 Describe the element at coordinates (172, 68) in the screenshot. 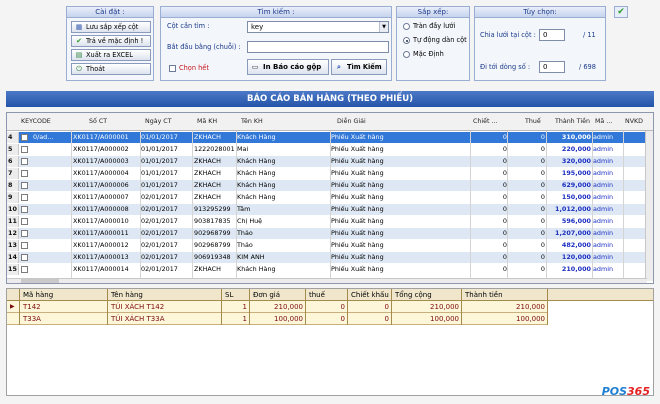

I see `select-all-checkbox` at that location.